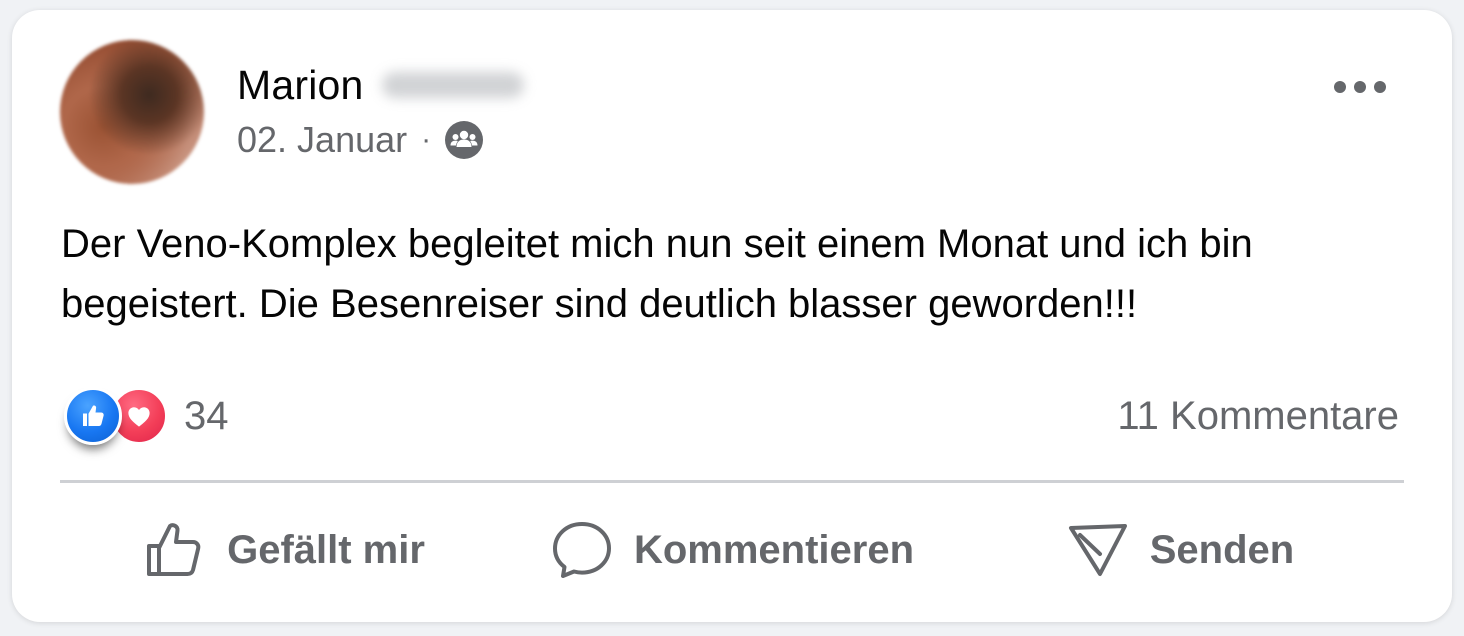 The width and height of the screenshot is (1464, 636). I want to click on comment-button: Kommentieren, so click(732, 550).